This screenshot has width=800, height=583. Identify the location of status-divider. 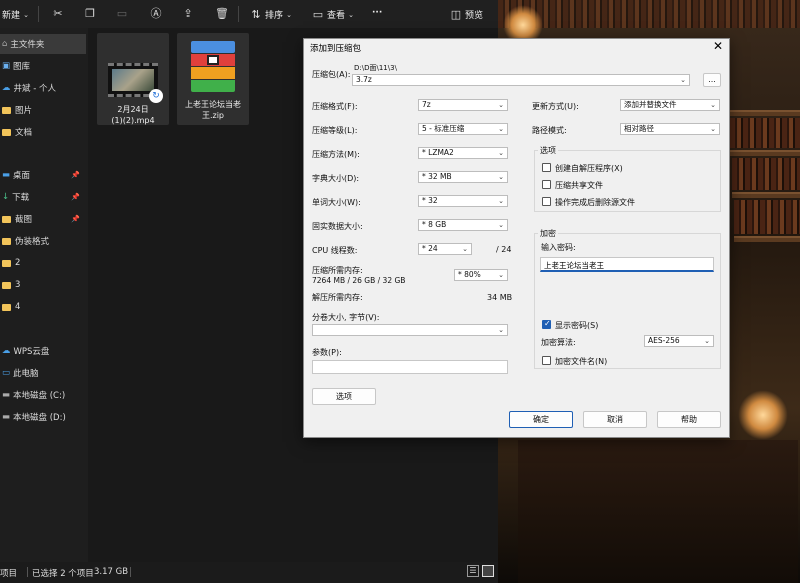
(27, 572).